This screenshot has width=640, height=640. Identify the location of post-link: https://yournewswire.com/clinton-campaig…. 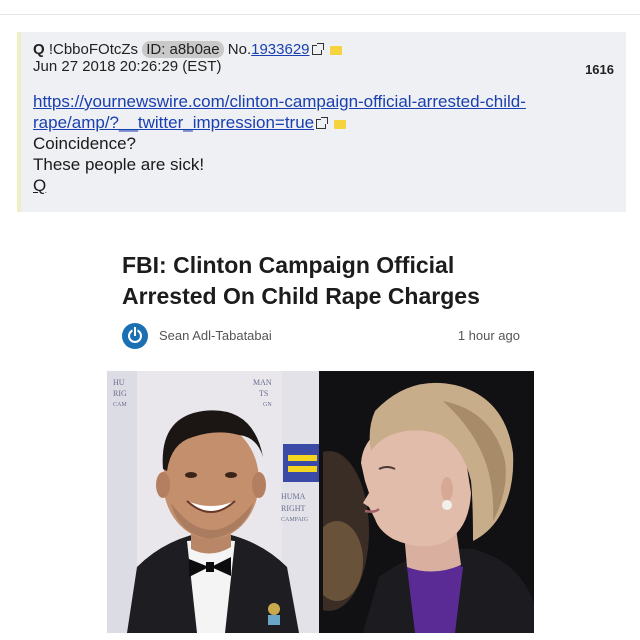
(329, 112).